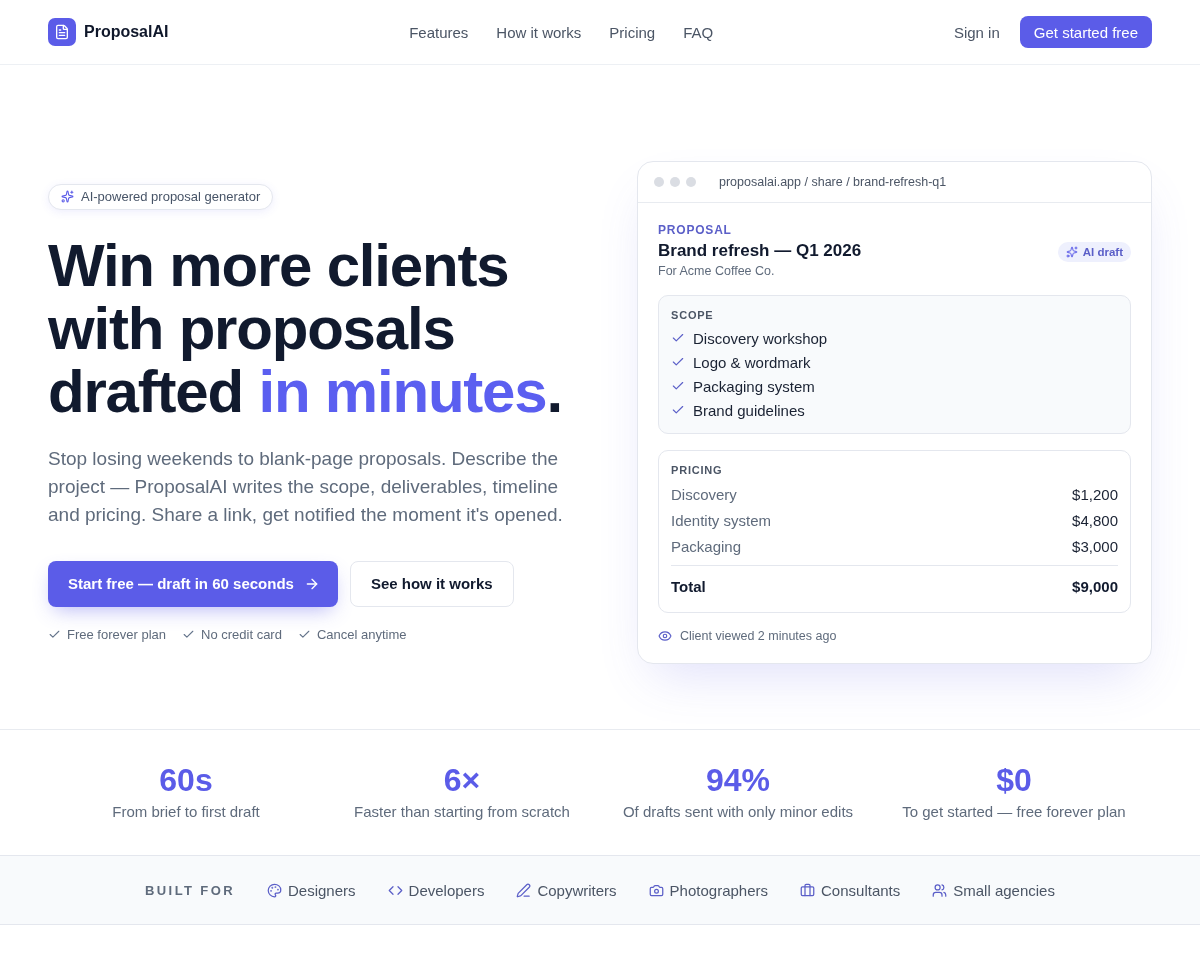  I want to click on perk-text: Free forever plan, so click(116, 634).